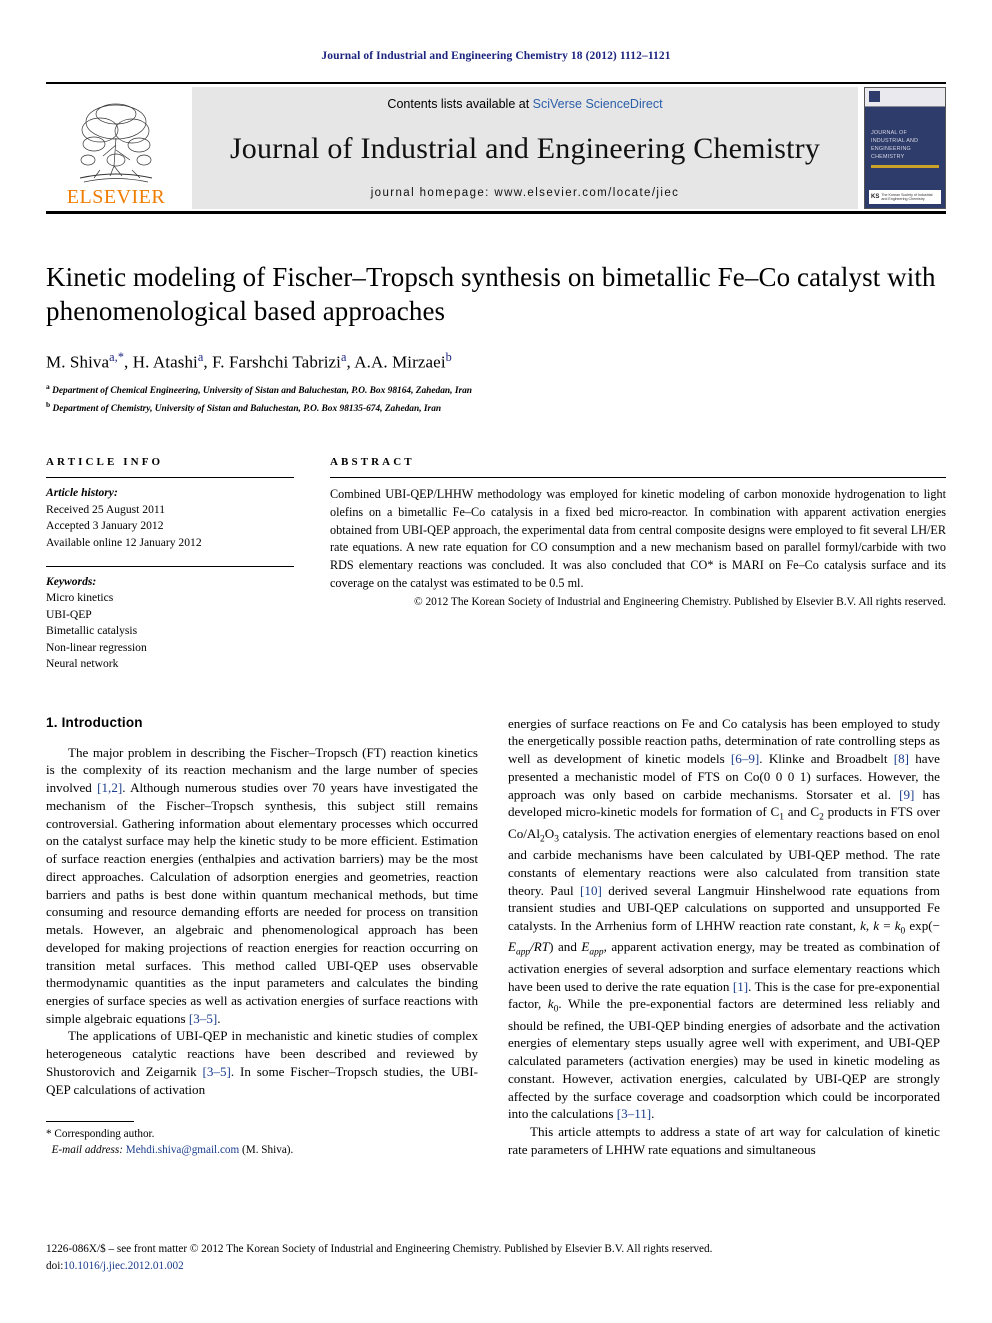  Describe the element at coordinates (460, 104) in the screenshot. I see `contents-prefix: Contents lists available at` at that location.